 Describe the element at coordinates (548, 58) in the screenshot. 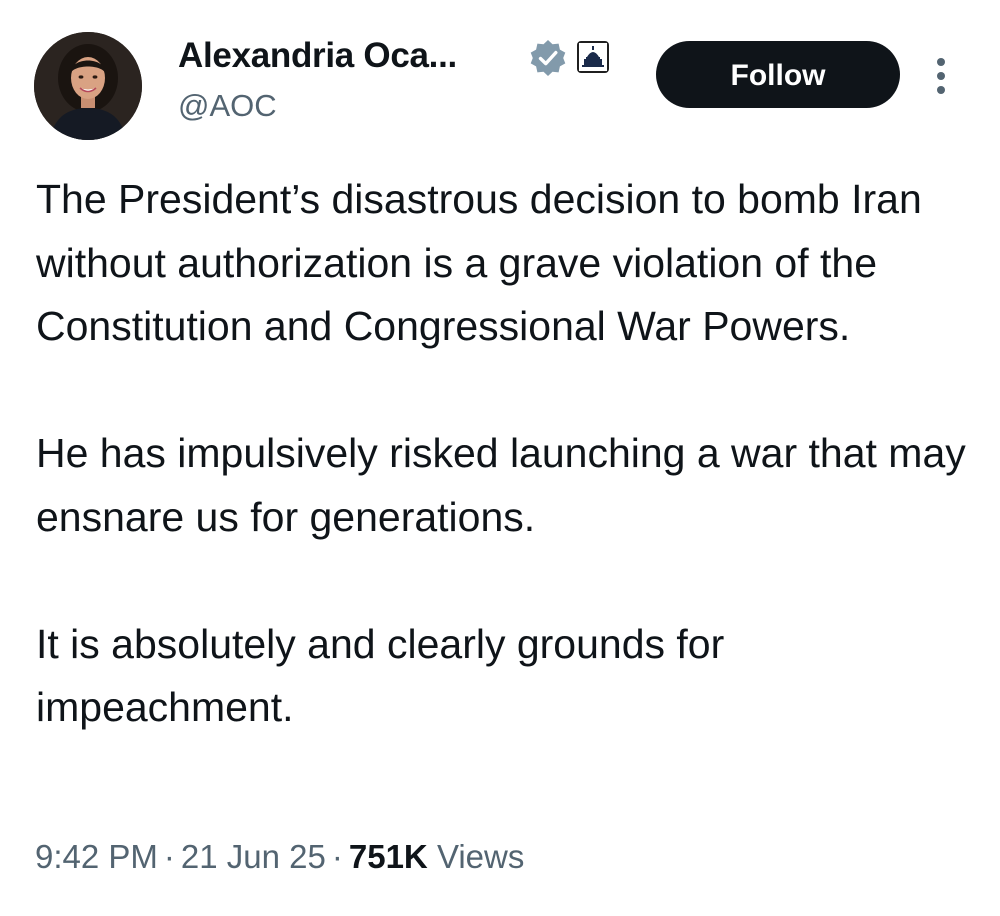

I see `verified-badge-icon` at that location.